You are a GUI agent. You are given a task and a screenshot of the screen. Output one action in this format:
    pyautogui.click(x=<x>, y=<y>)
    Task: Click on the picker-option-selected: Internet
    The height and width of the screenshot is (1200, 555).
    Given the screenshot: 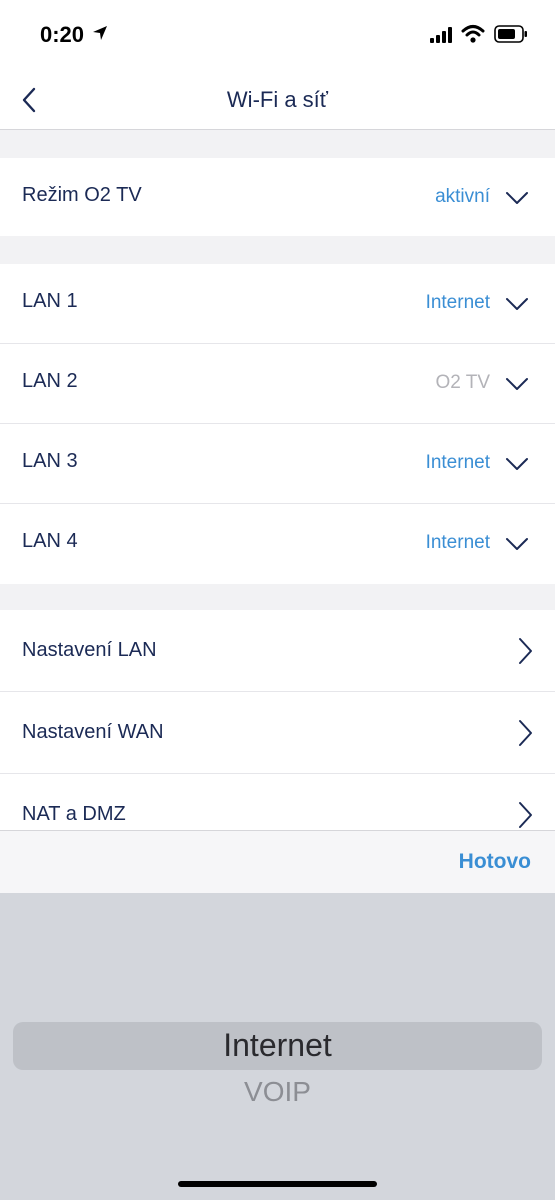 What is the action you would take?
    pyautogui.click(x=277, y=1045)
    